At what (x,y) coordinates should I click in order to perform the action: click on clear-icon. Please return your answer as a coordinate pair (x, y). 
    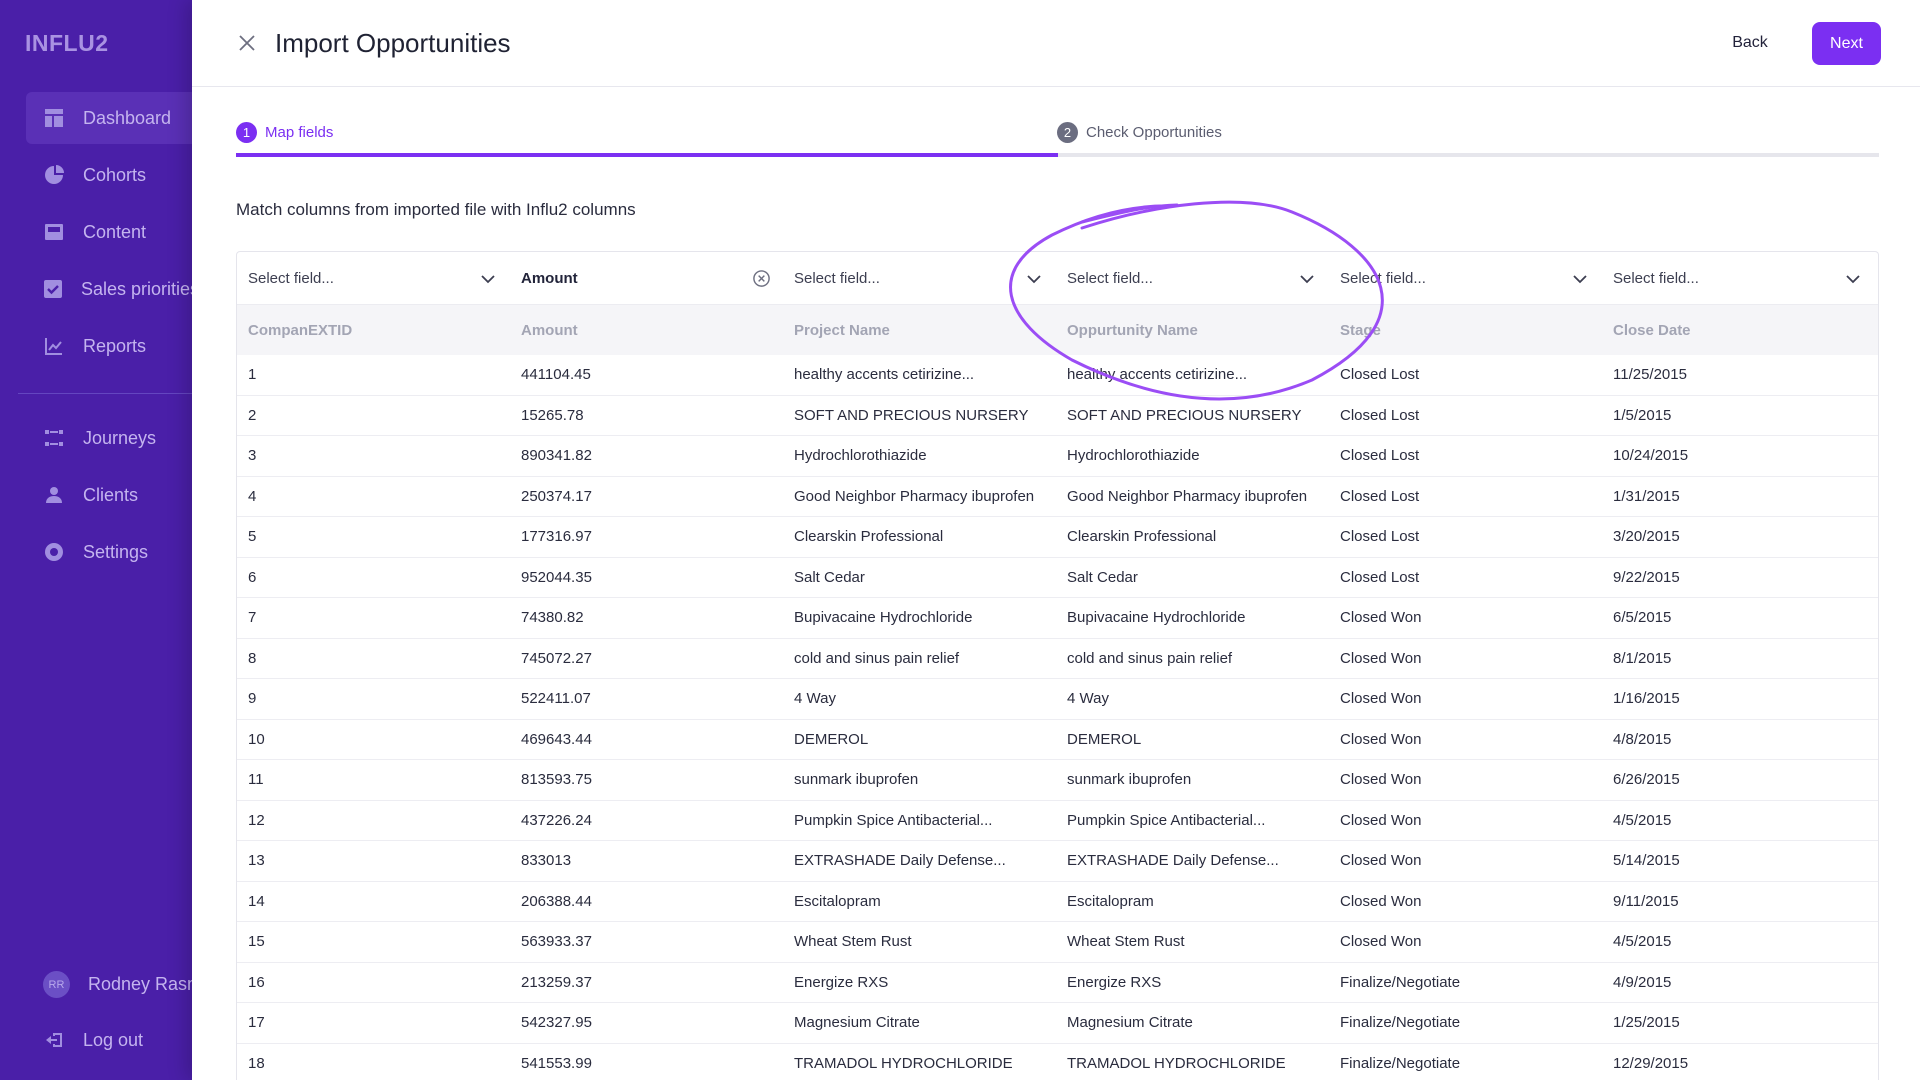
    Looking at the image, I should click on (761, 278).